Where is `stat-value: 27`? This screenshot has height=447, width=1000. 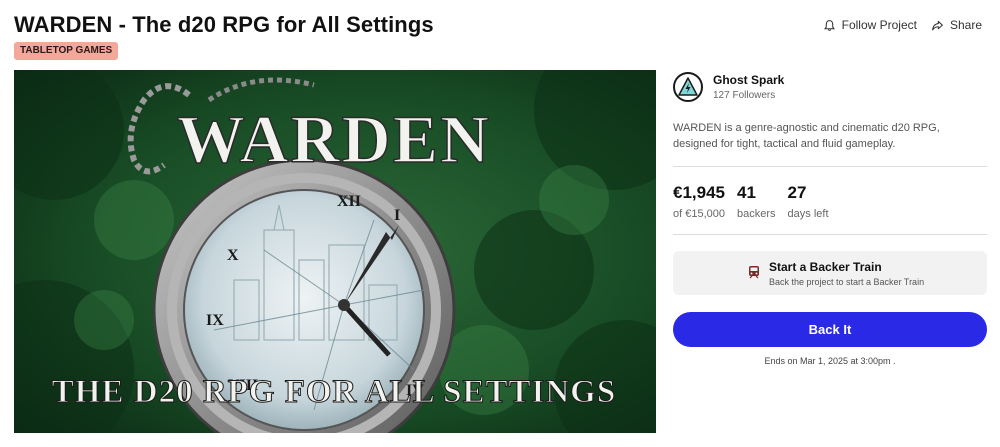 stat-value: 27 is located at coordinates (797, 192).